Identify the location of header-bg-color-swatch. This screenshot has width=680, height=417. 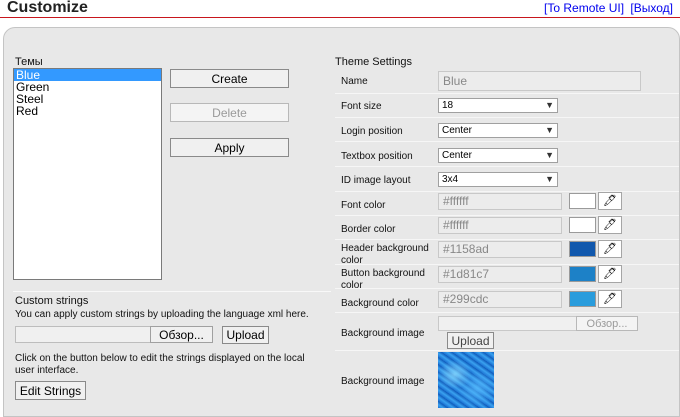
(582, 249).